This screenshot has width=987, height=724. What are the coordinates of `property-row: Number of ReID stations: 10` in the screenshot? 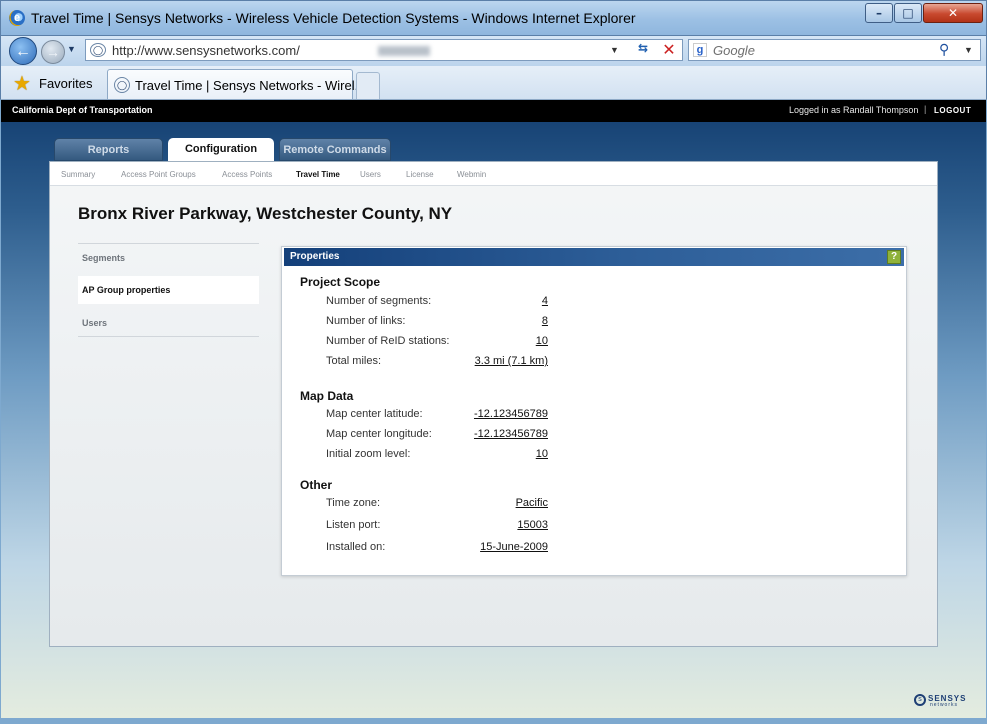 It's located at (437, 343).